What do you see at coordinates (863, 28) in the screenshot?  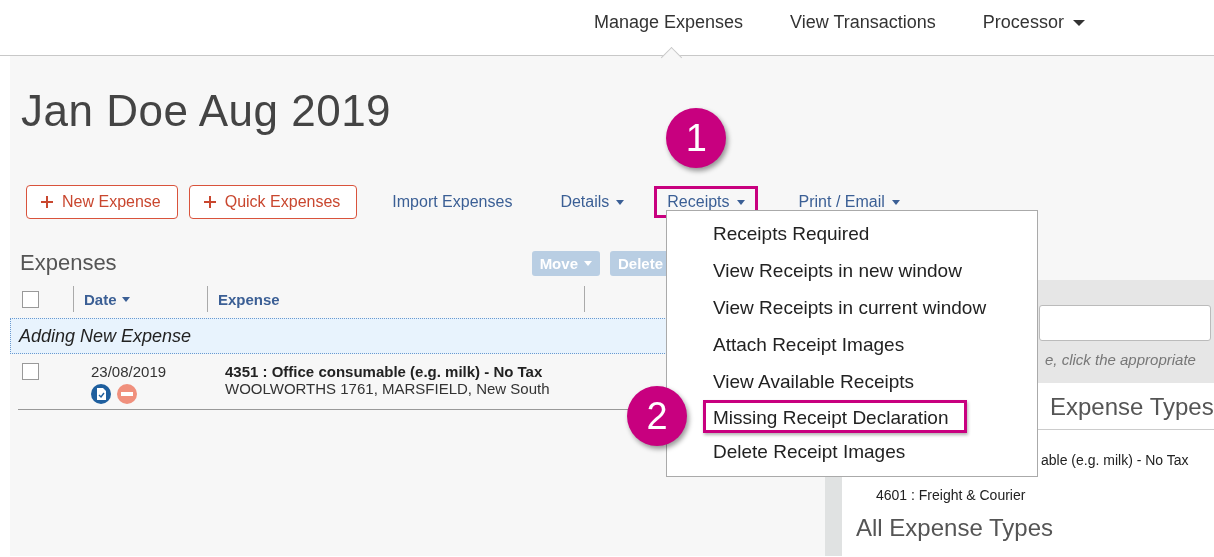 I see `nav-tab: View Transactions` at bounding box center [863, 28].